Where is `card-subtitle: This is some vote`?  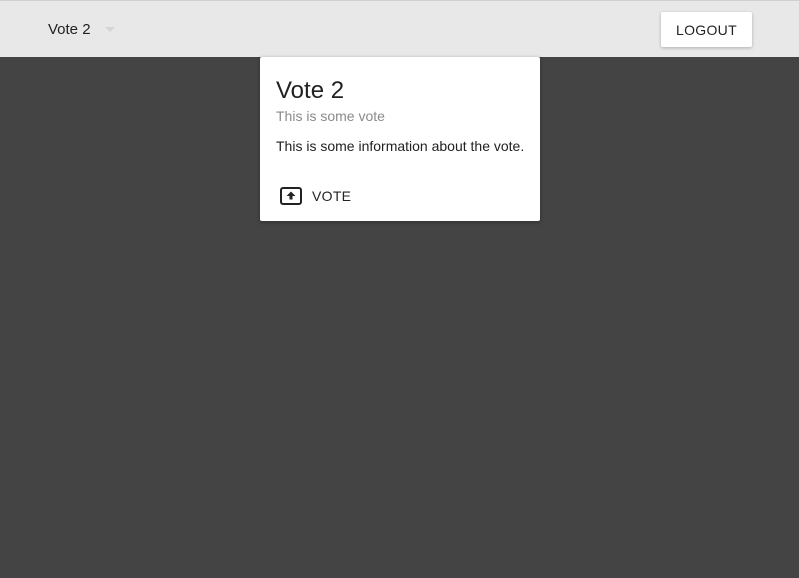 card-subtitle: This is some vote is located at coordinates (330, 116).